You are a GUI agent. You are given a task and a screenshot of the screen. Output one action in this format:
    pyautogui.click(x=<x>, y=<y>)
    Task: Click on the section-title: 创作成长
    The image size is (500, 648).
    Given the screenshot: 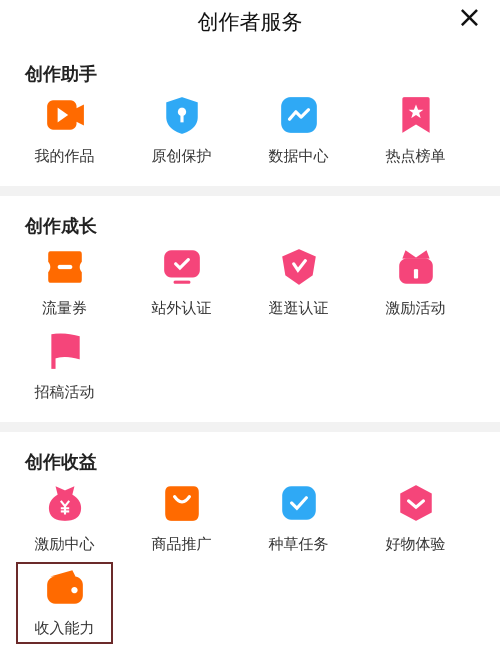 What is the action you would take?
    pyautogui.click(x=61, y=227)
    